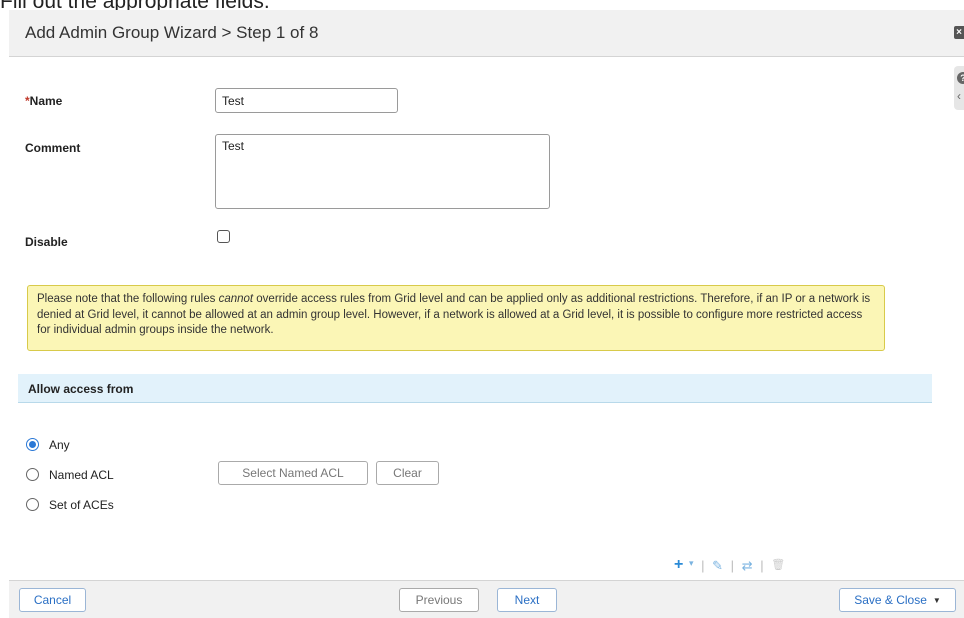 This screenshot has width=964, height=618. I want to click on clear-button: Clear, so click(407, 473).